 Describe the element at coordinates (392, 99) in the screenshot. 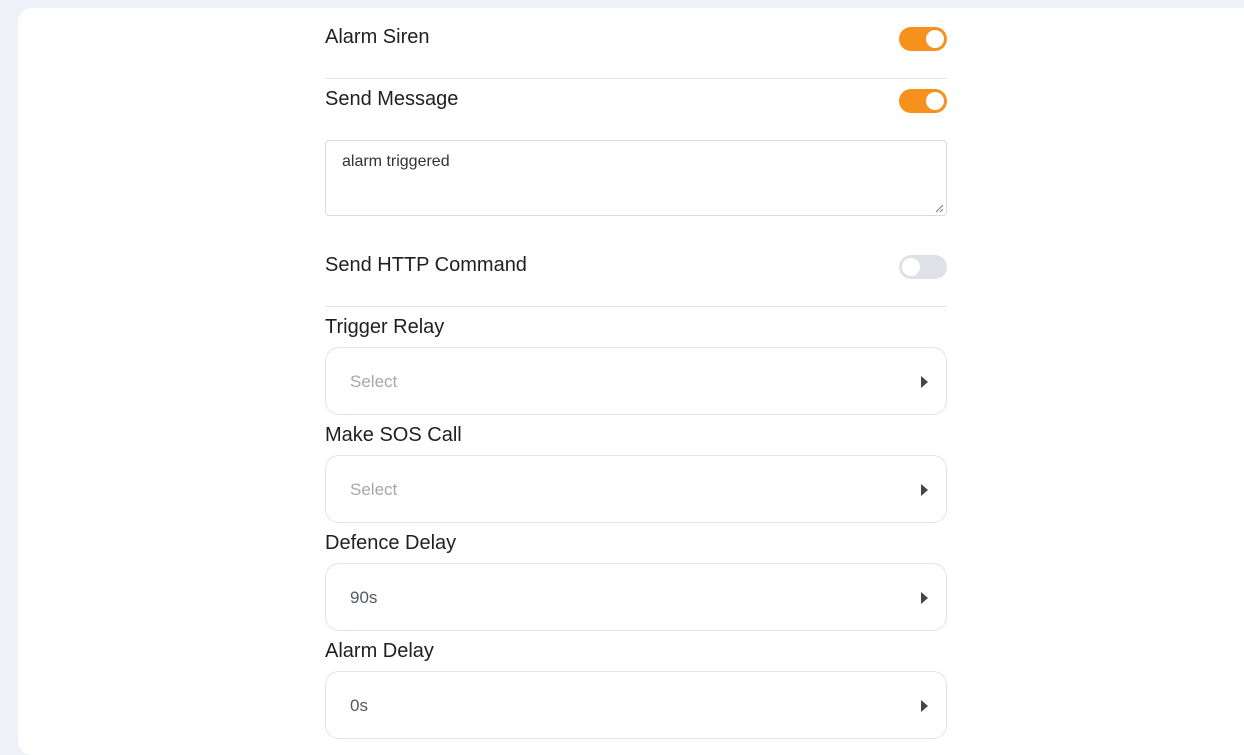

I see `send-message-label: Send Message` at that location.